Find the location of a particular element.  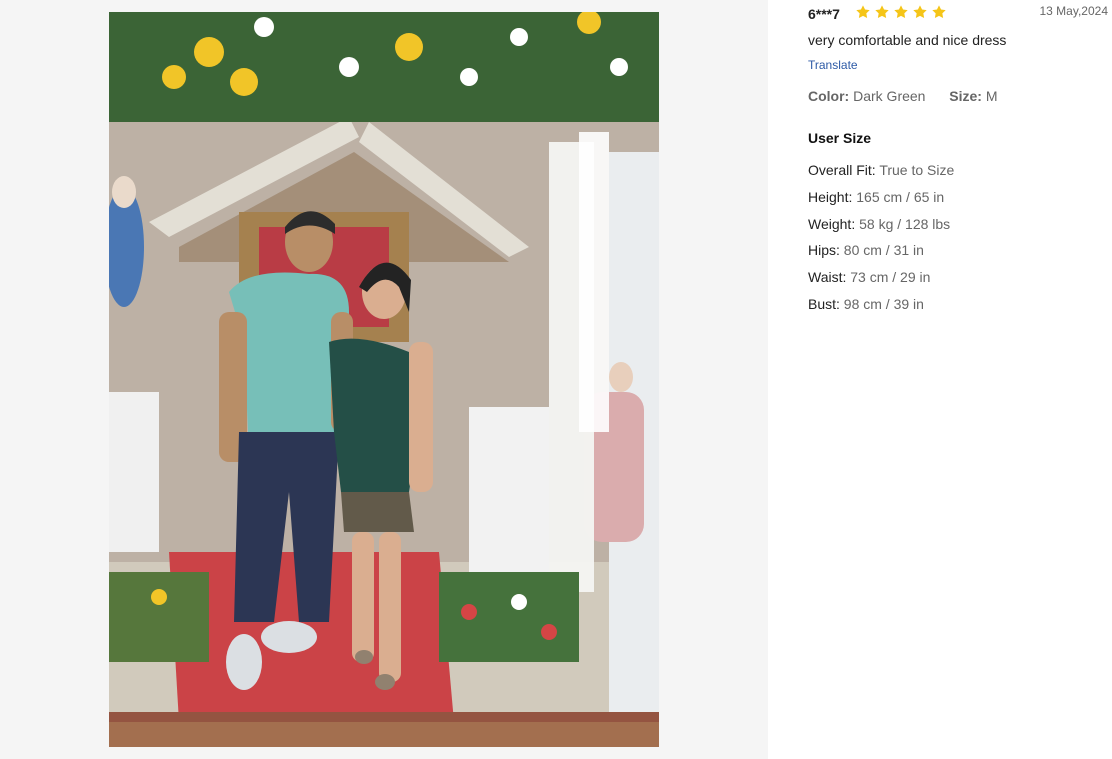

user-size-value: True to Size is located at coordinates (917, 170).